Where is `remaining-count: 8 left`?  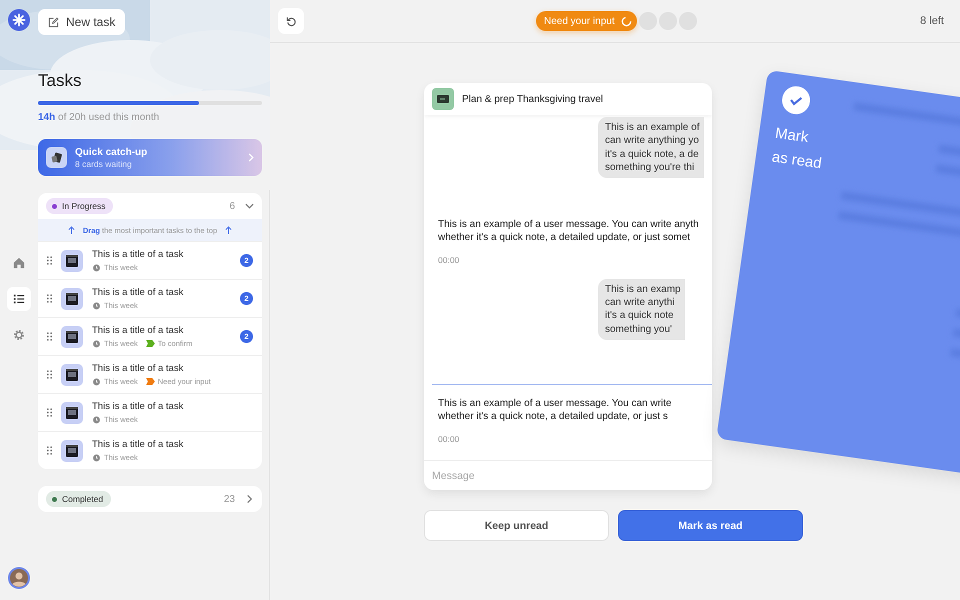 remaining-count: 8 left is located at coordinates (932, 21).